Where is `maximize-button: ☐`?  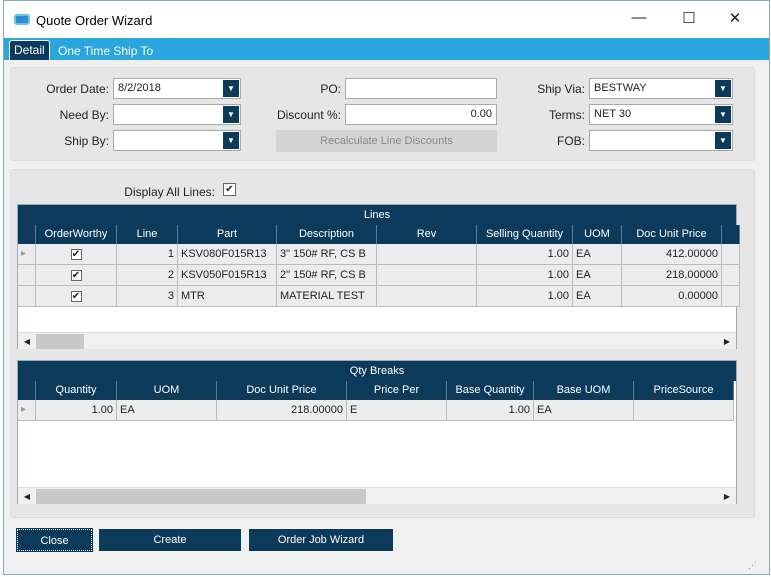
maximize-button: ☐ is located at coordinates (689, 20).